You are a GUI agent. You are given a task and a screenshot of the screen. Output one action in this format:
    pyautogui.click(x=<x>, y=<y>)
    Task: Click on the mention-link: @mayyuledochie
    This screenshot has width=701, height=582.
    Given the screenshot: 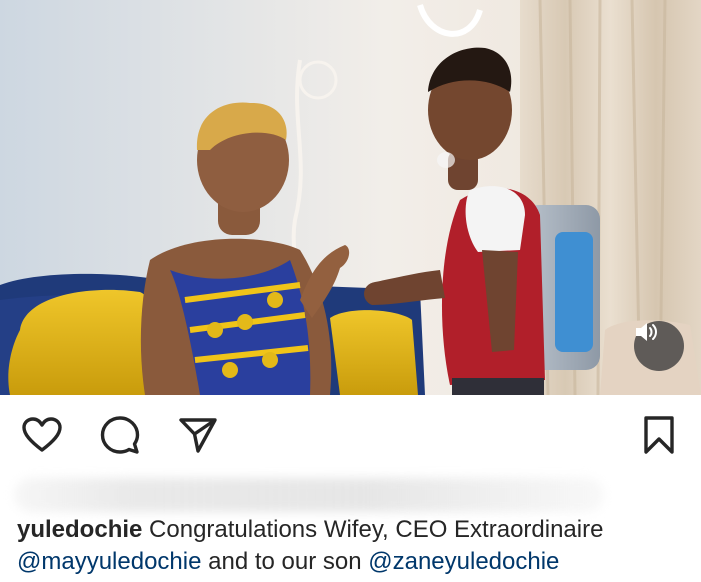 What is the action you would take?
    pyautogui.click(x=109, y=561)
    